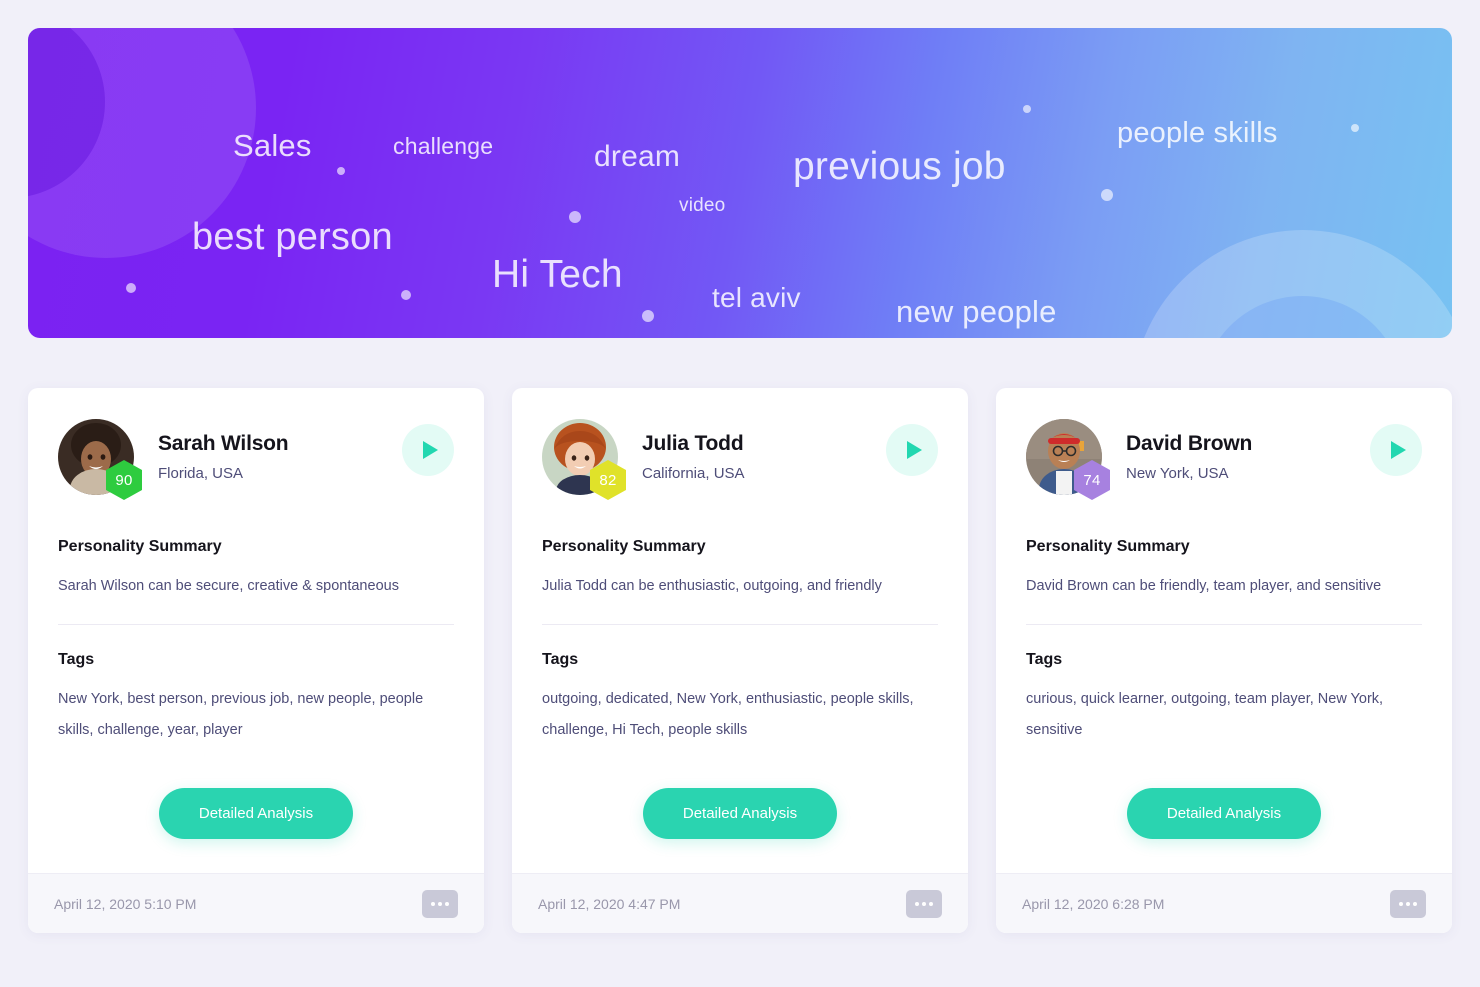 The width and height of the screenshot is (1480, 987). What do you see at coordinates (1197, 133) in the screenshot?
I see `cloud-word: people skills` at bounding box center [1197, 133].